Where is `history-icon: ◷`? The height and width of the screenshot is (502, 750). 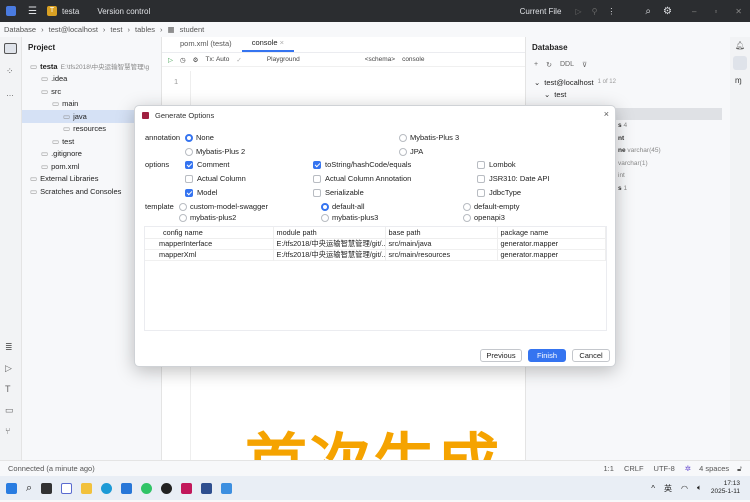
history-icon: ◷ is located at coordinates (183, 60).